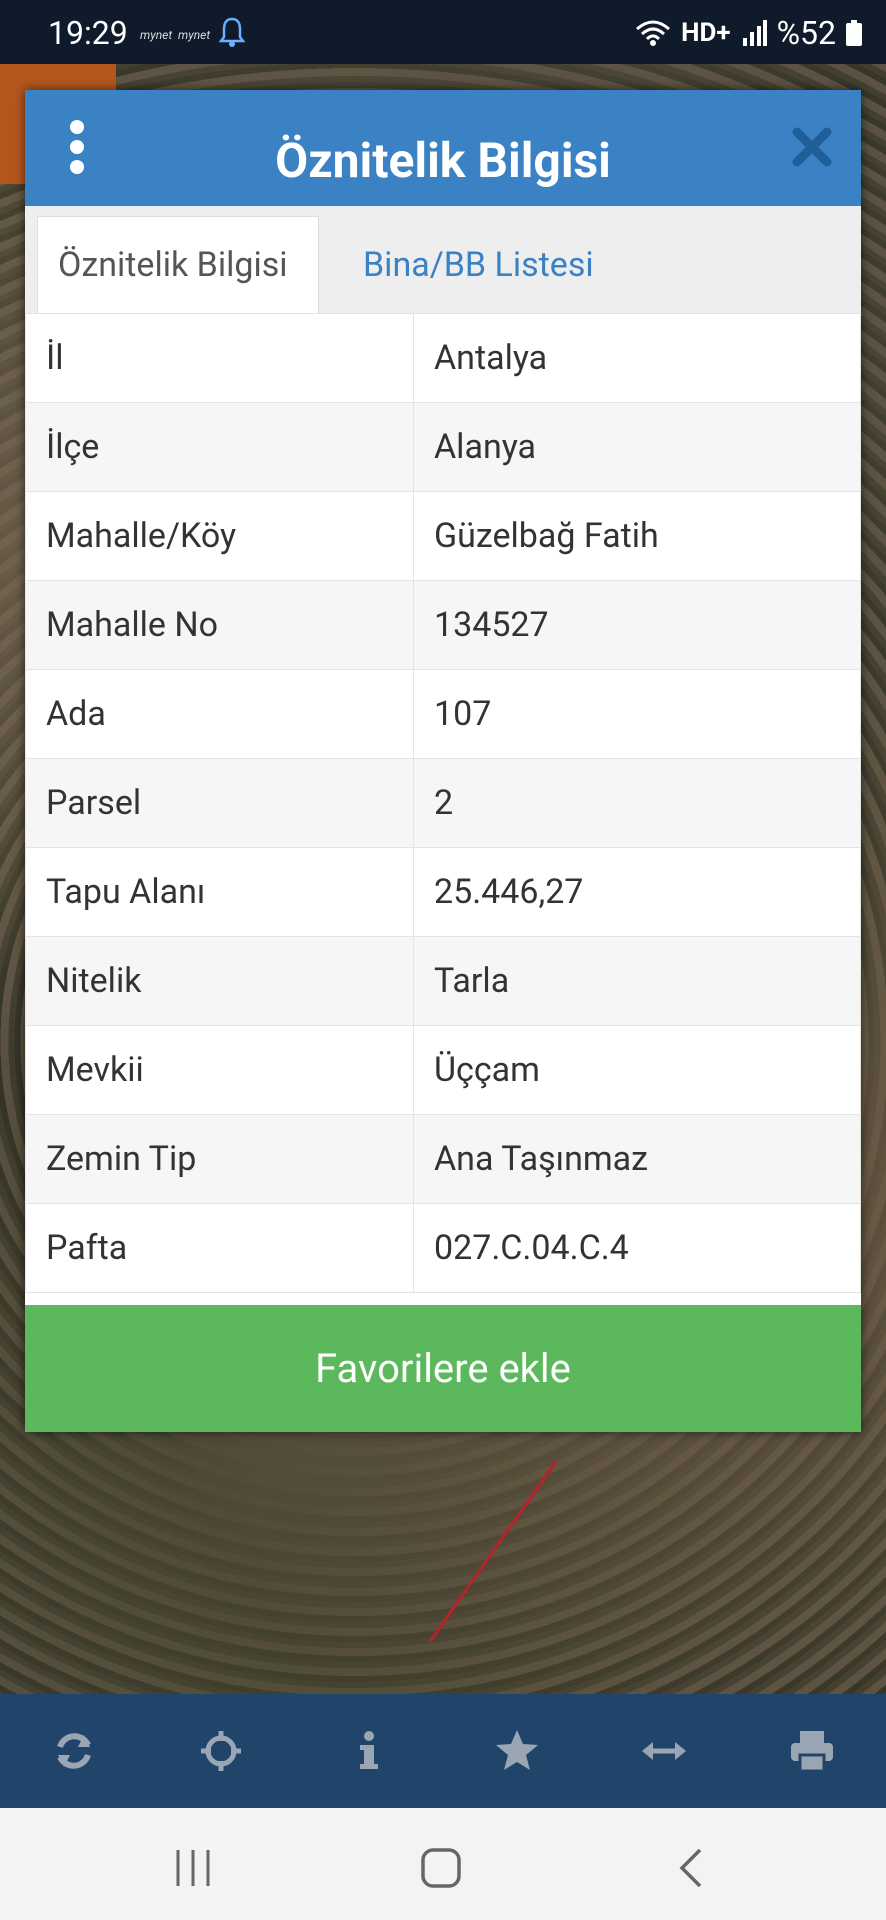  Describe the element at coordinates (219, 536) in the screenshot. I see `attribute-key: Mahalle/Köy` at that location.